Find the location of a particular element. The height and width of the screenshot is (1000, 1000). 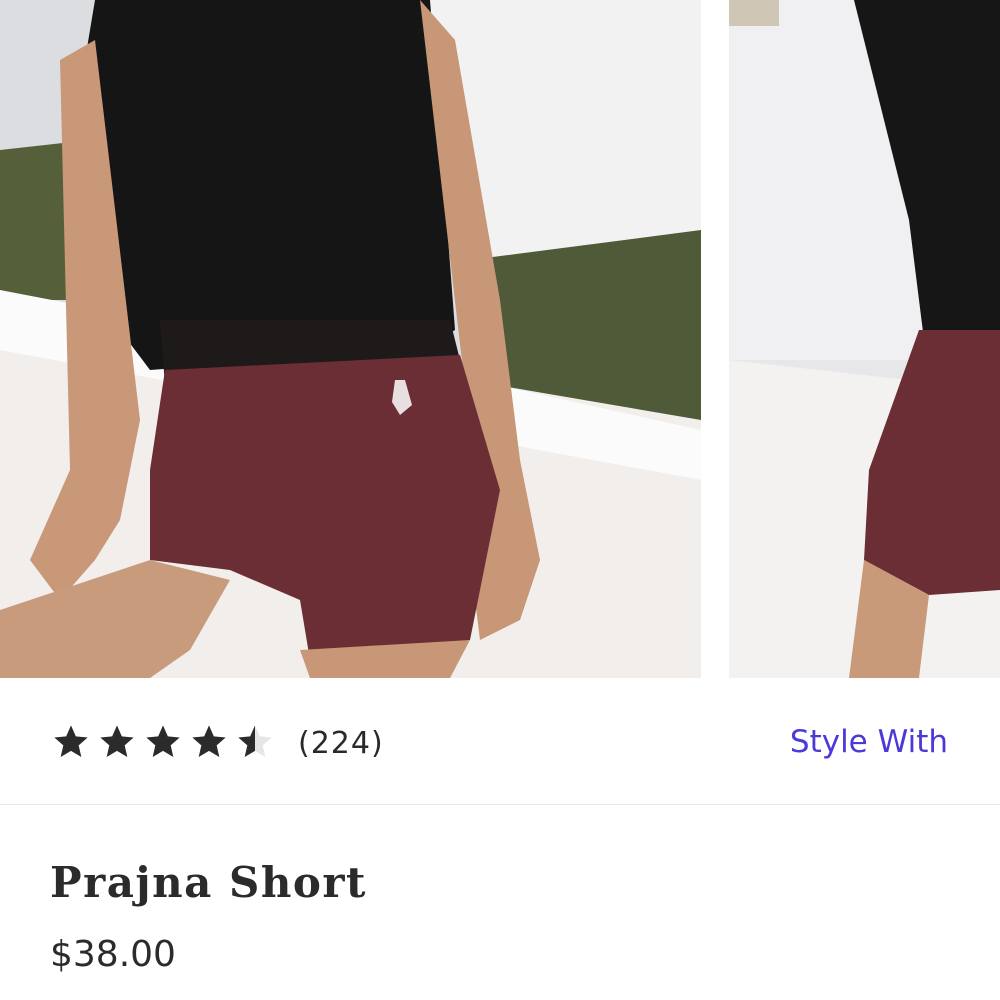

review-count: (224) is located at coordinates (341, 743).